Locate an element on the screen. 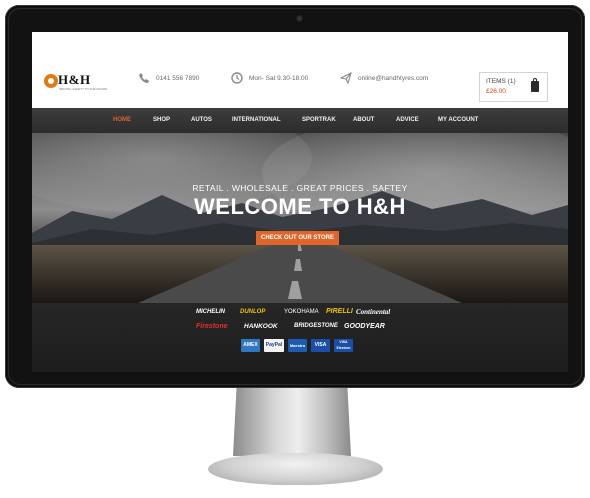 This screenshot has height=498, width=590. monitor-stand-base is located at coordinates (295, 469).